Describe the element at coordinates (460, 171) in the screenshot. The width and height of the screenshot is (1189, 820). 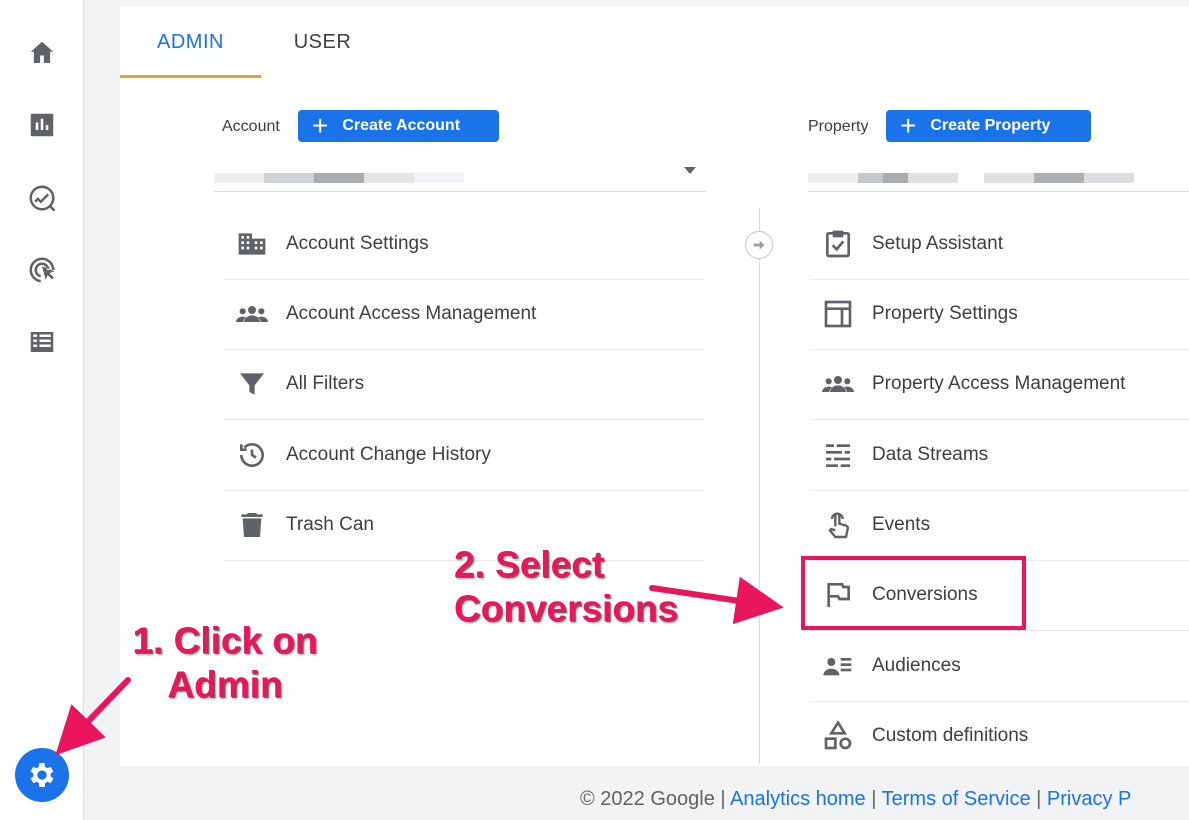
I see `account-selector` at that location.